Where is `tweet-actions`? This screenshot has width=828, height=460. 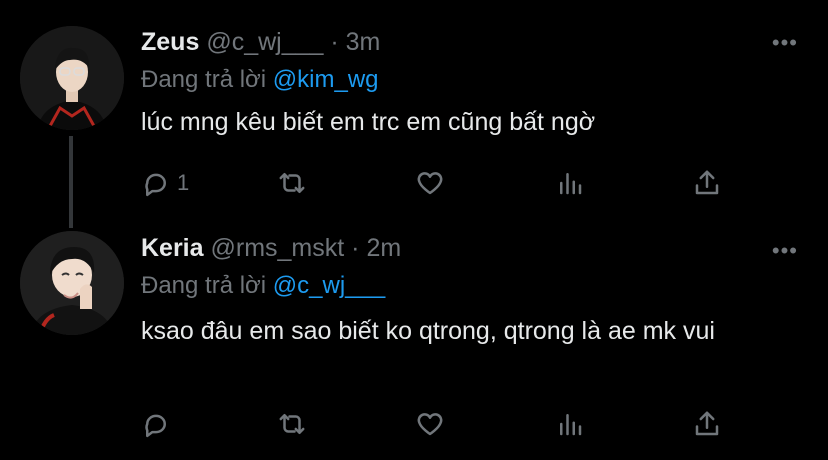
tweet-actions is located at coordinates (441, 424).